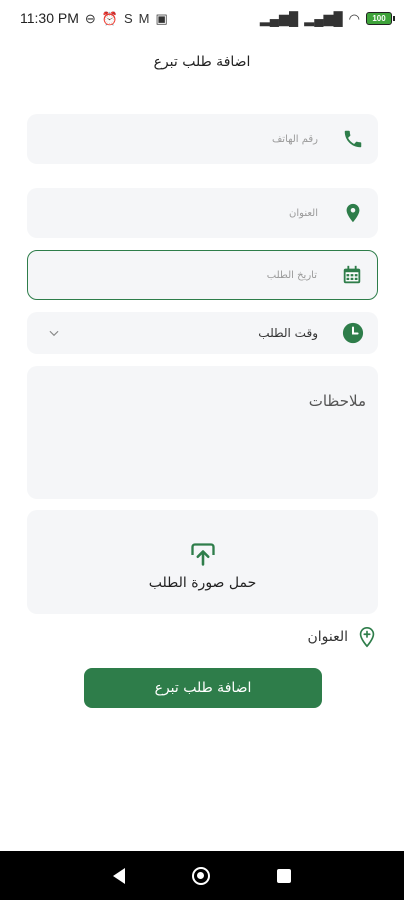 This screenshot has height=900, width=404. I want to click on submit-button: اضافة طلب تبرع, so click(203, 688).